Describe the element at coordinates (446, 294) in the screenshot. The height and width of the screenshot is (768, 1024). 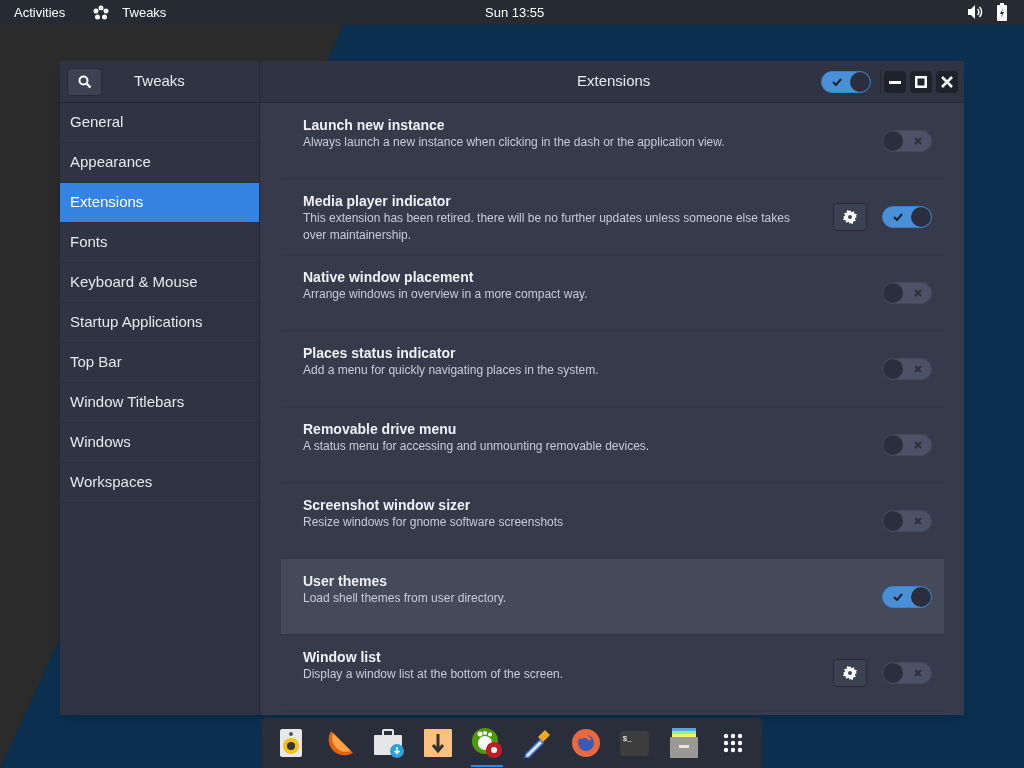
I see `extension-description: Arrange windows in overview in a more compact way.` at that location.